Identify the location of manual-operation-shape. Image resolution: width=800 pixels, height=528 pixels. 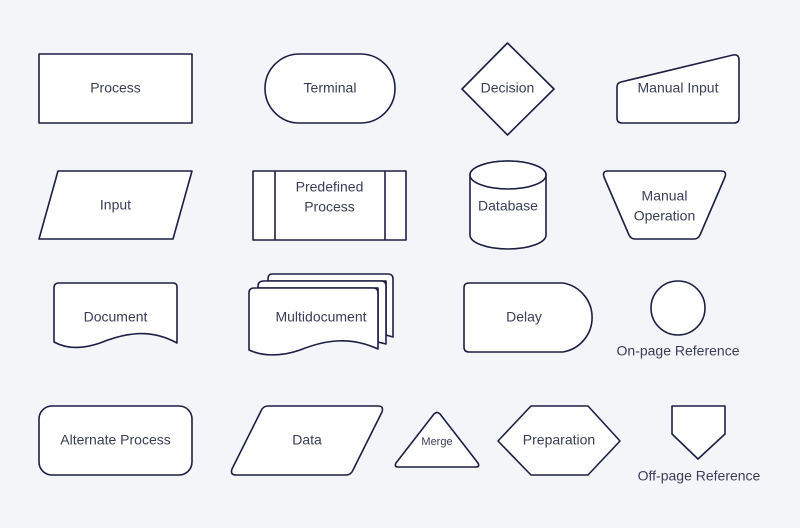
(664, 205).